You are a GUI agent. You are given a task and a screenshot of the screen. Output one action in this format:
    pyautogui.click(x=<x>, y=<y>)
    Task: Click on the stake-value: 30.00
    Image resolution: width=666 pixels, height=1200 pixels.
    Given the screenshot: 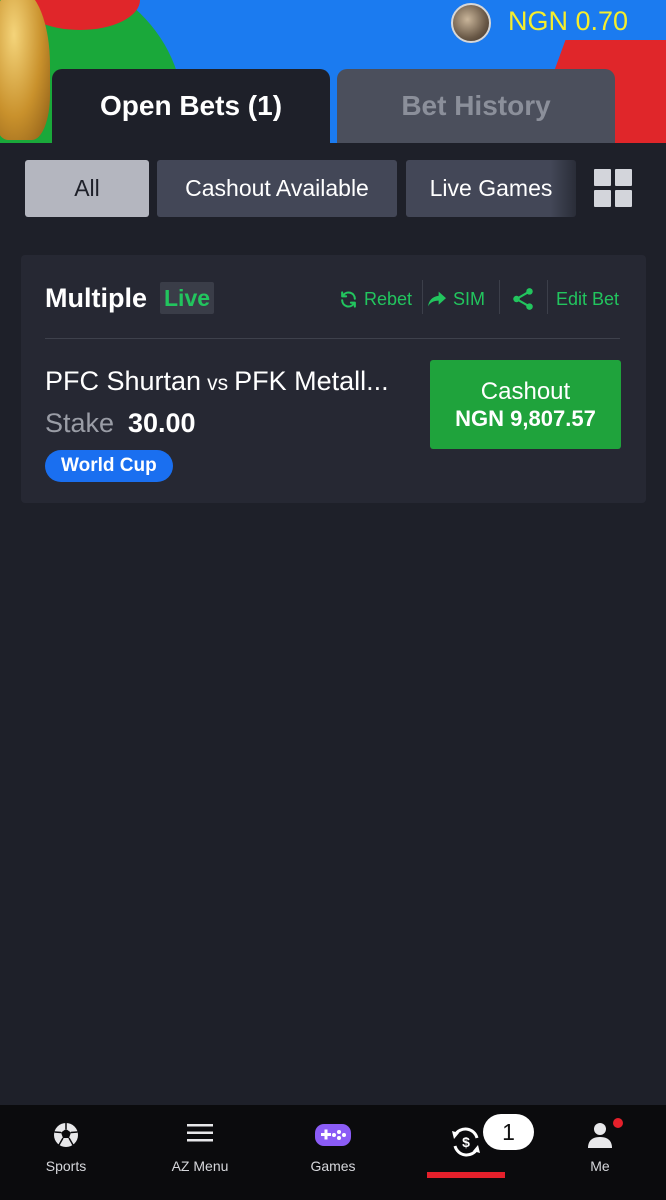 What is the action you would take?
    pyautogui.click(x=162, y=423)
    